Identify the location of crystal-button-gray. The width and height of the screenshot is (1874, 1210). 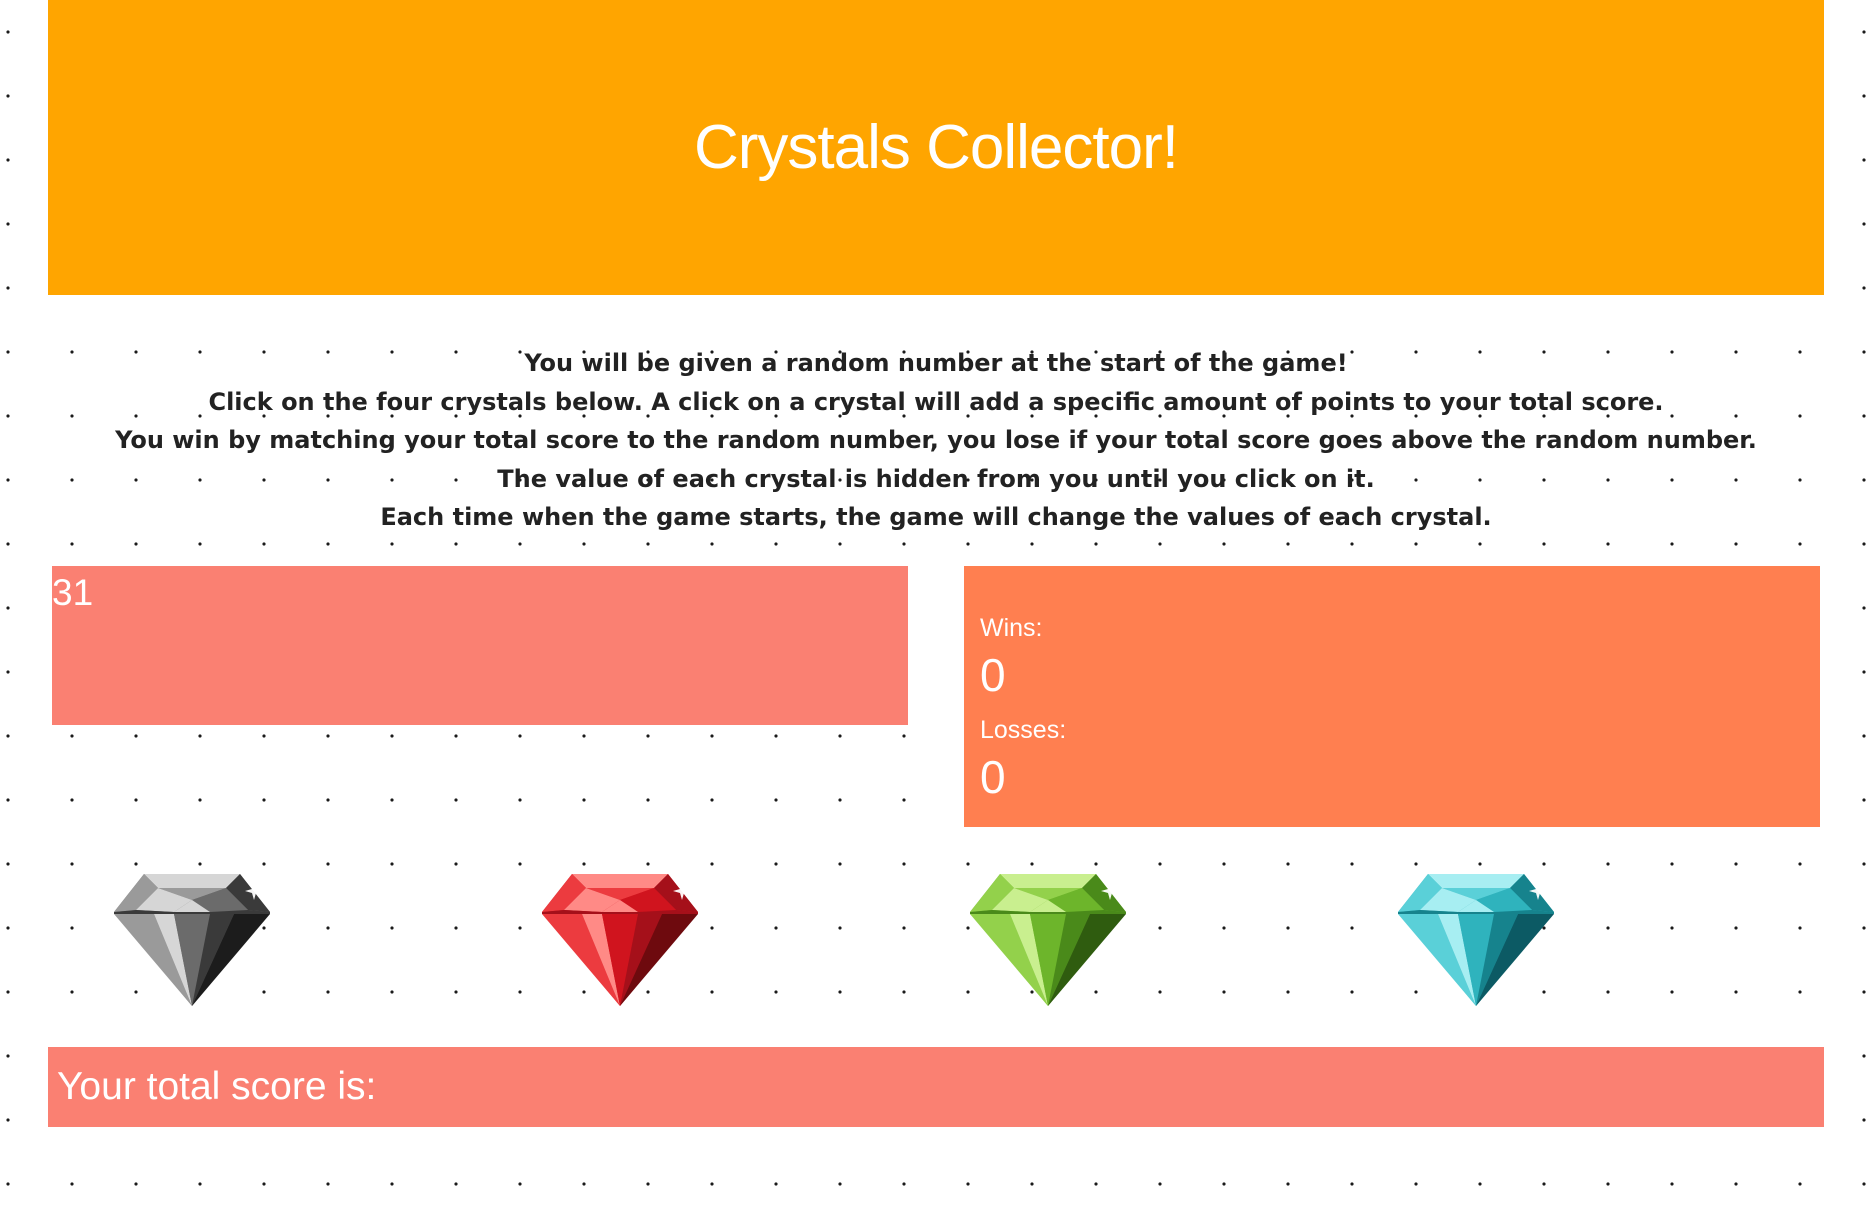
(192, 939).